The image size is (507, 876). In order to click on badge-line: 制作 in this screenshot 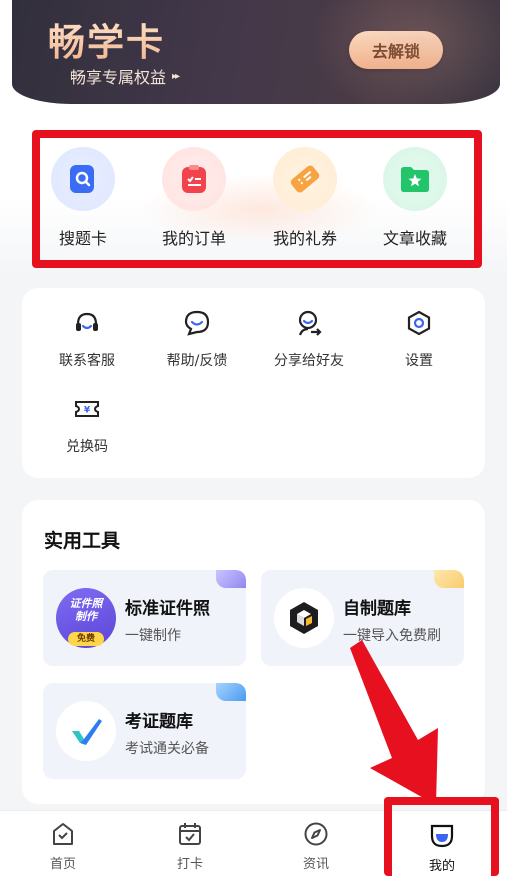, I will do `click(86, 616)`.